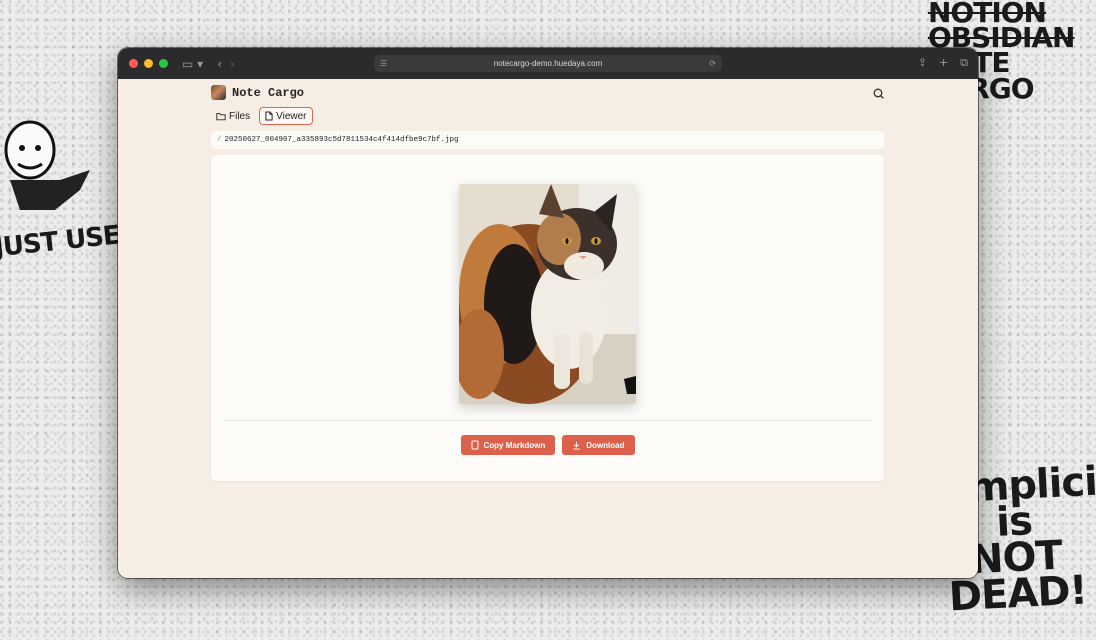 The width and height of the screenshot is (1096, 640). I want to click on browser-toolbar-right: ⇪ + ⧉, so click(943, 63).